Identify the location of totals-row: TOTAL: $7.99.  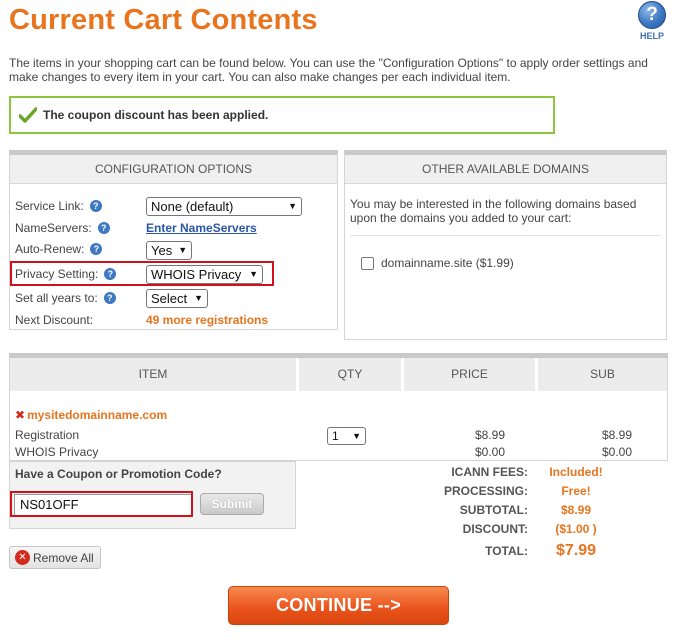
(520, 551).